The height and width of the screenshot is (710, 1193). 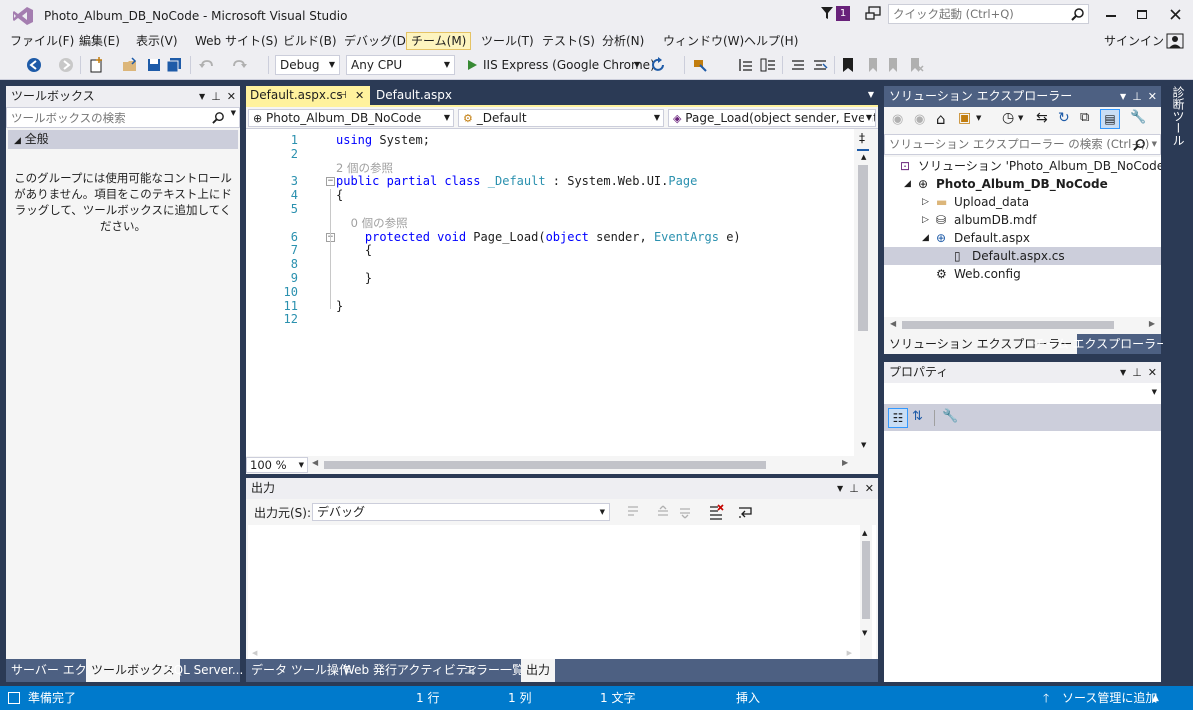 What do you see at coordinates (898, 418) in the screenshot?
I see `categorized-icon: ☷` at bounding box center [898, 418].